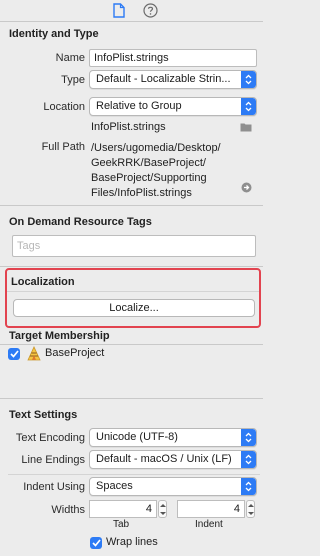  What do you see at coordinates (209, 524) in the screenshot?
I see `indent-caption: Indent` at bounding box center [209, 524].